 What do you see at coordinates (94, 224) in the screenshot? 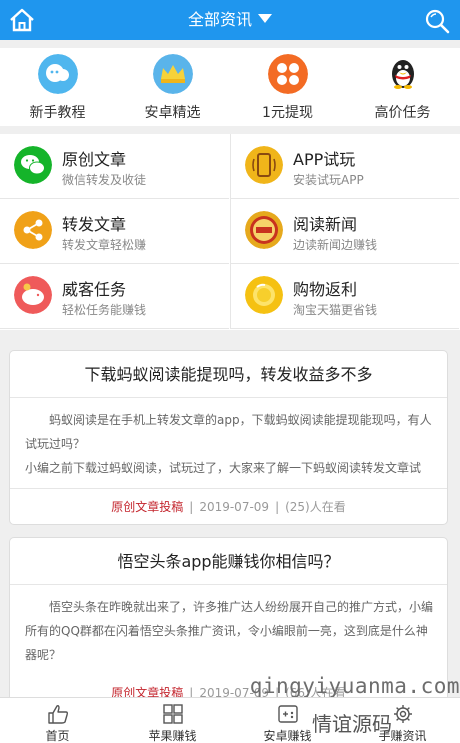
I see `category-title: 转发文章` at bounding box center [94, 224].